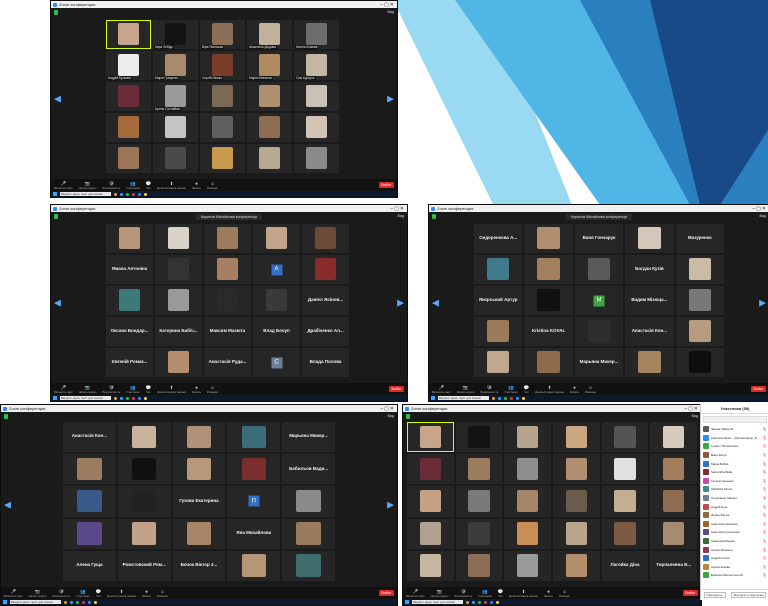  What do you see at coordinates (5, 602) in the screenshot?
I see `windows-start-icon` at bounding box center [5, 602].